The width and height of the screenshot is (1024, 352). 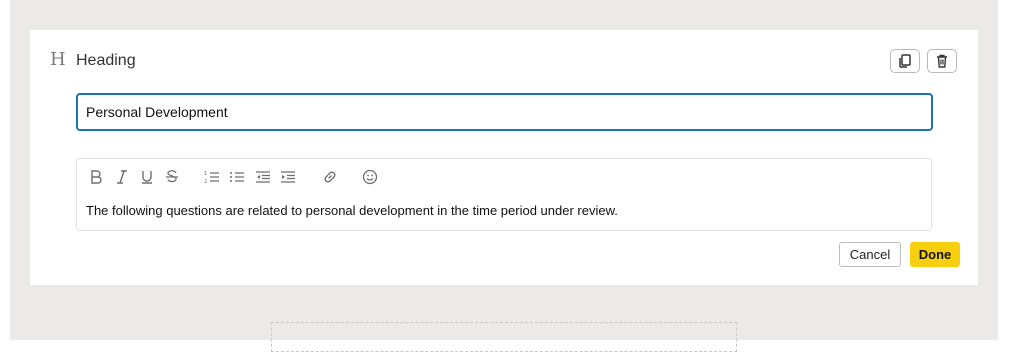 What do you see at coordinates (370, 177) in the screenshot?
I see `emoji-icon` at bounding box center [370, 177].